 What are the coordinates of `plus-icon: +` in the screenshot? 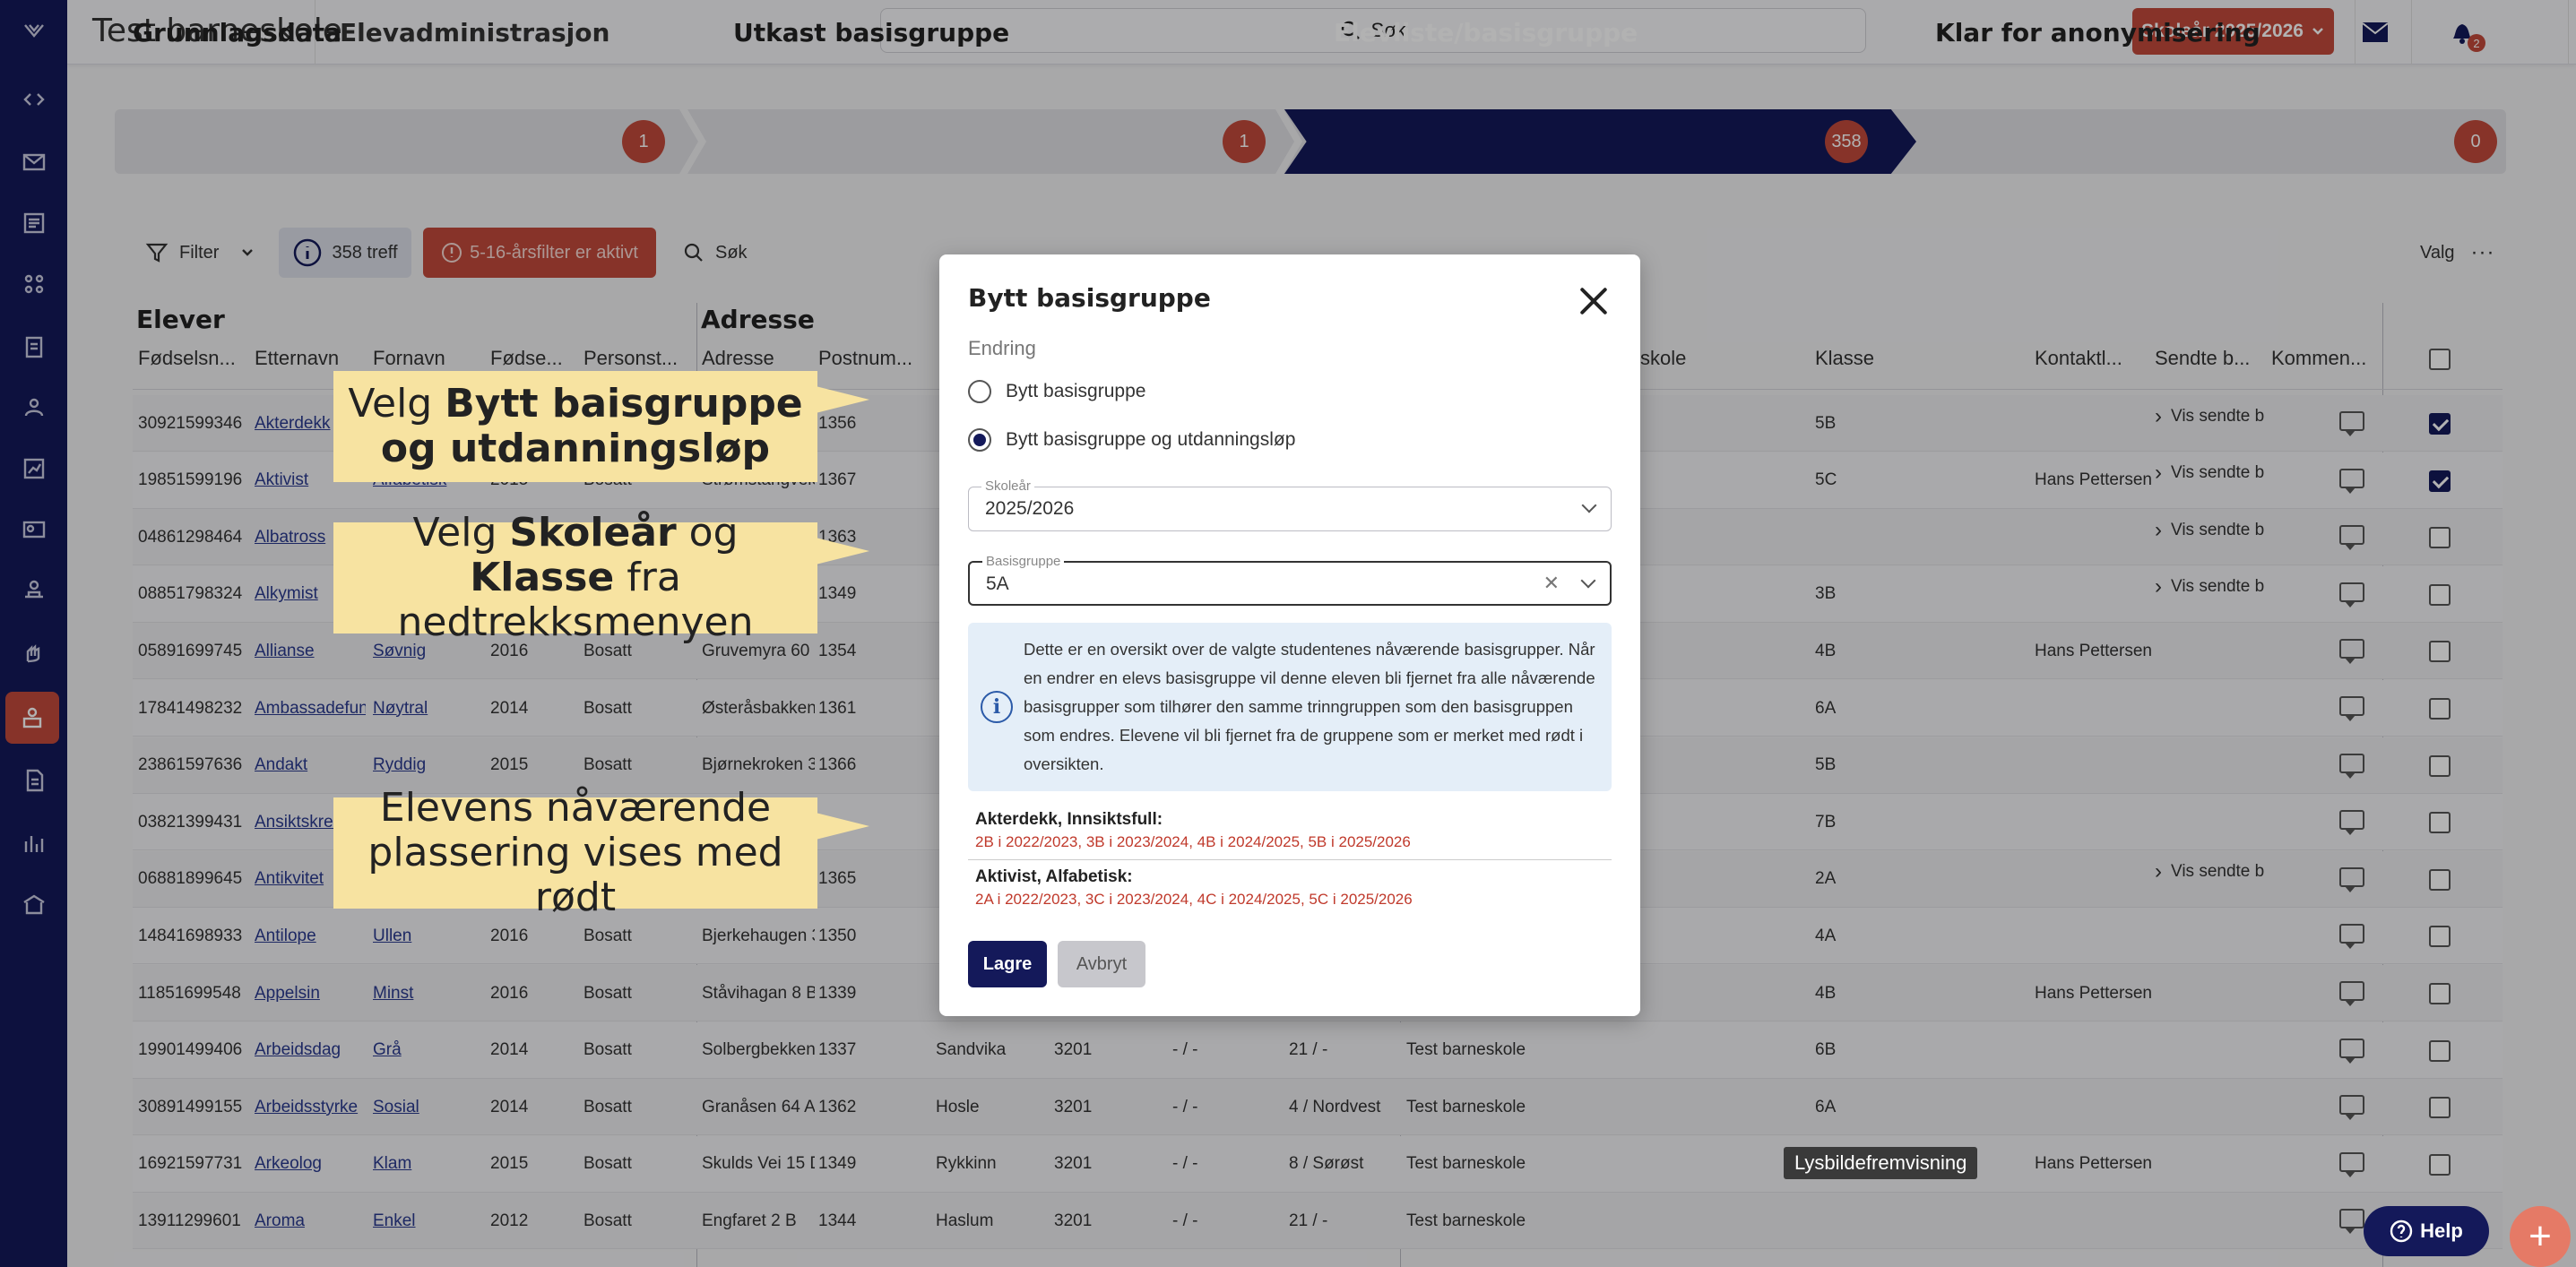 It's located at (2540, 1236).